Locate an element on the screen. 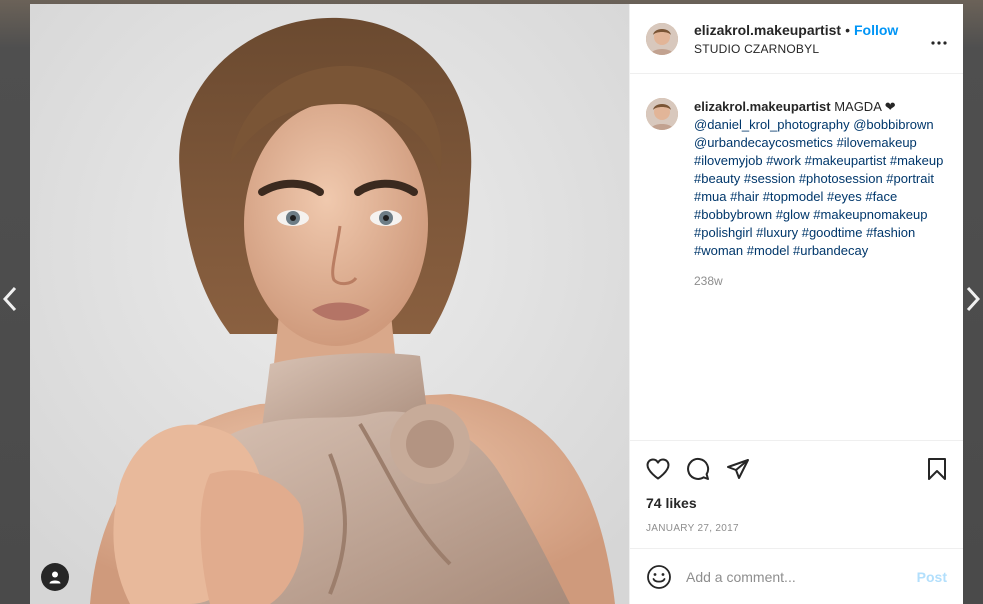 This screenshot has height=604, width=983. hashtag-link: #woman is located at coordinates (718, 250).